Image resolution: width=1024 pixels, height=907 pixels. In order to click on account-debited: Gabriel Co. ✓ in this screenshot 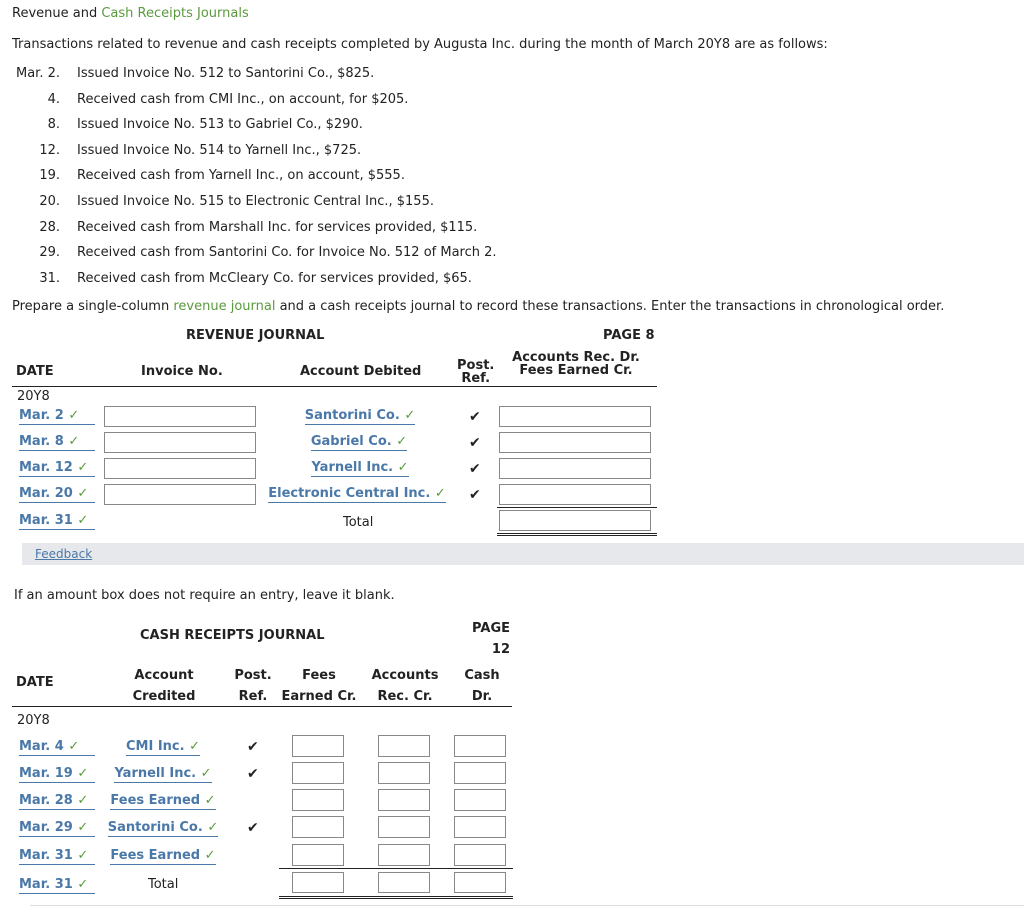, I will do `click(359, 443)`.